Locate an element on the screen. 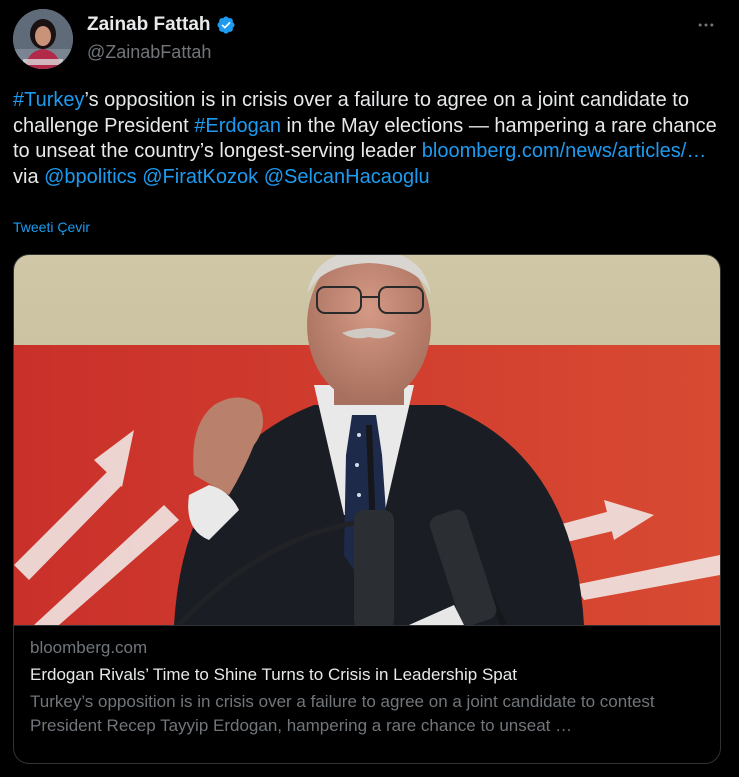 The width and height of the screenshot is (739, 777). mention-bpolitics: @bpolitics is located at coordinates (90, 177).